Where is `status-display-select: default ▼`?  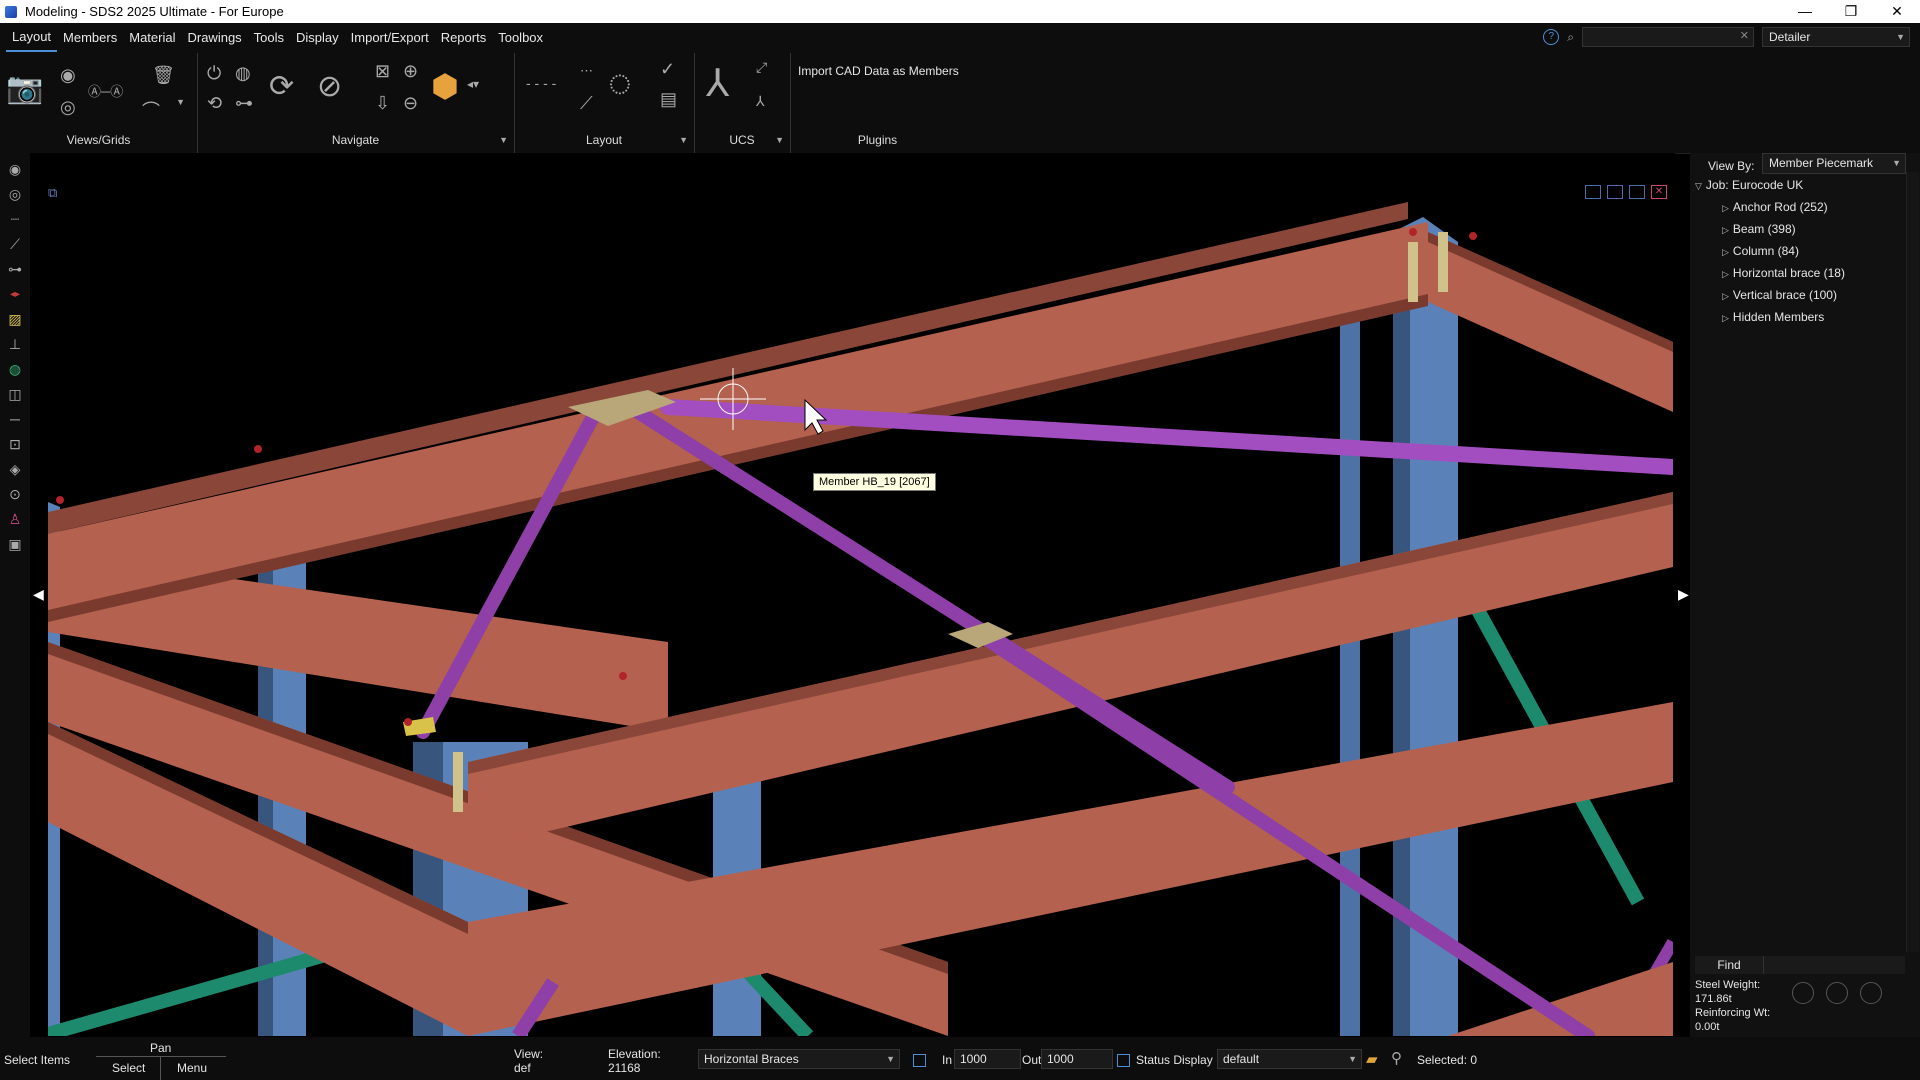 status-display-select: default ▼ is located at coordinates (1289, 1059).